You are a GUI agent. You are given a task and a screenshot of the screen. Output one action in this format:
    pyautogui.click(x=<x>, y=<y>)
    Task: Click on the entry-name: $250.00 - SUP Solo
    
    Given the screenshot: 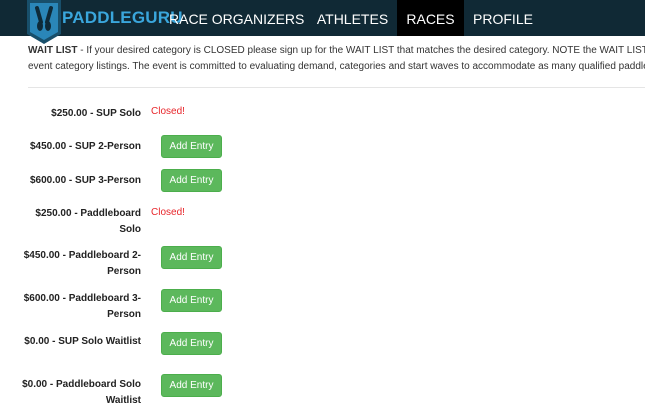 What is the action you would take?
    pyautogui.click(x=96, y=113)
    